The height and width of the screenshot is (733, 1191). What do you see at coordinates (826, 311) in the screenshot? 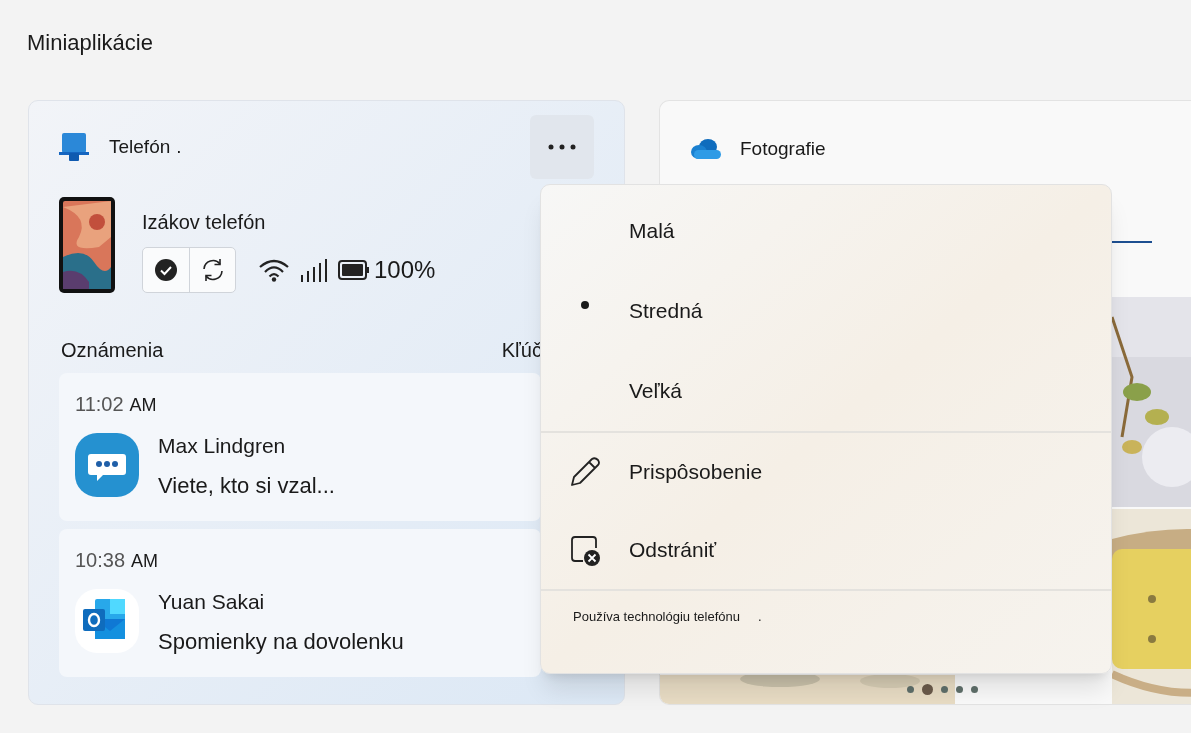
I see `menu-item: Stredná` at bounding box center [826, 311].